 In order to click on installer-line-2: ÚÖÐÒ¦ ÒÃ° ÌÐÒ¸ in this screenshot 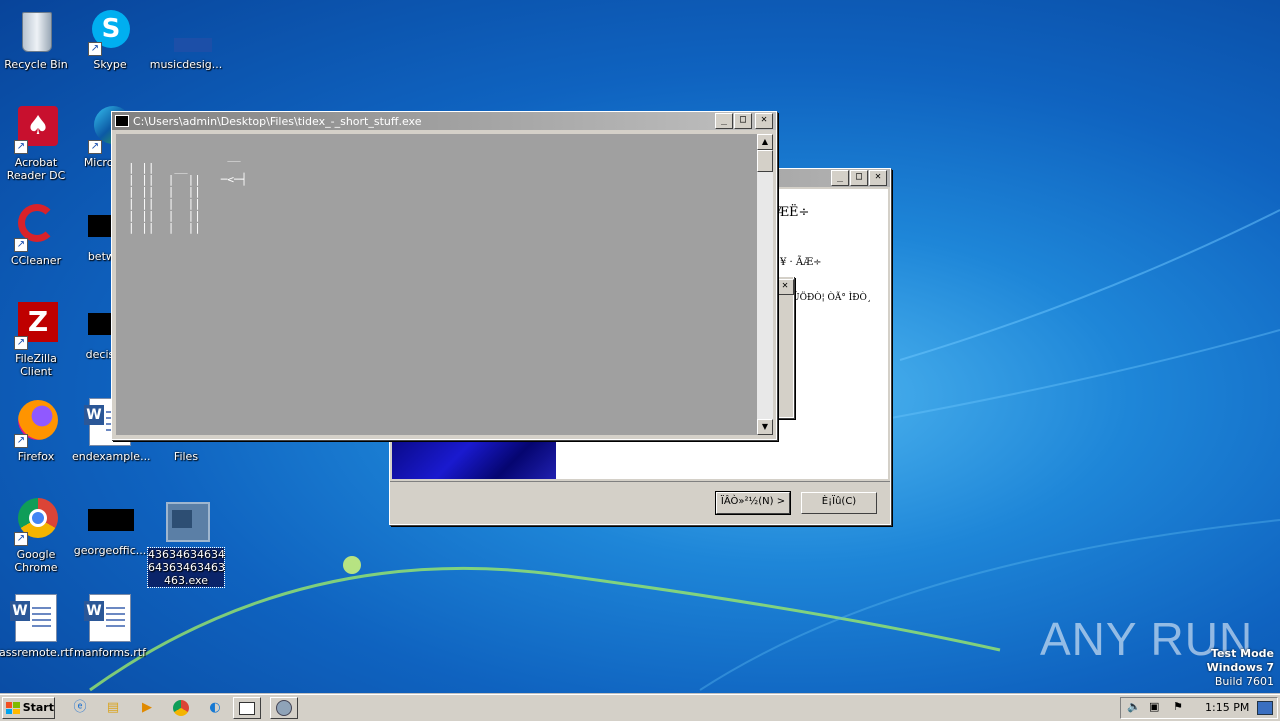, I will do `click(832, 298)`.